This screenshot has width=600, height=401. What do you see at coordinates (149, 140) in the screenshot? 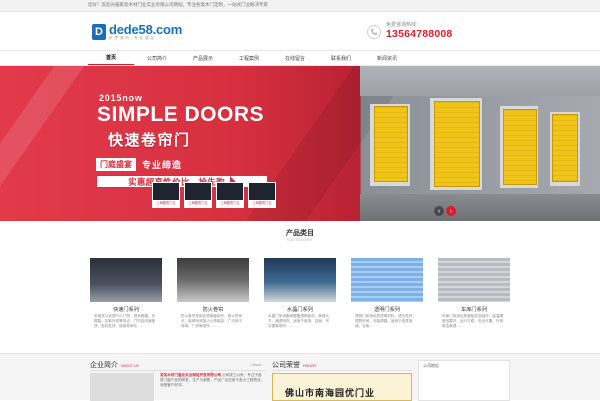
I see `banner-cn-title: 快速卷帘门` at bounding box center [149, 140].